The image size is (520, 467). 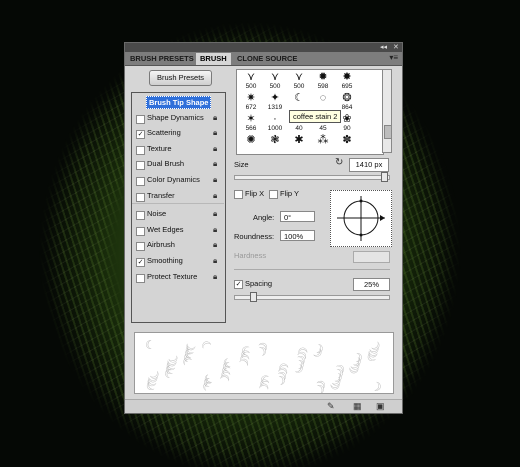 I want to click on size-slider, so click(x=312, y=177).